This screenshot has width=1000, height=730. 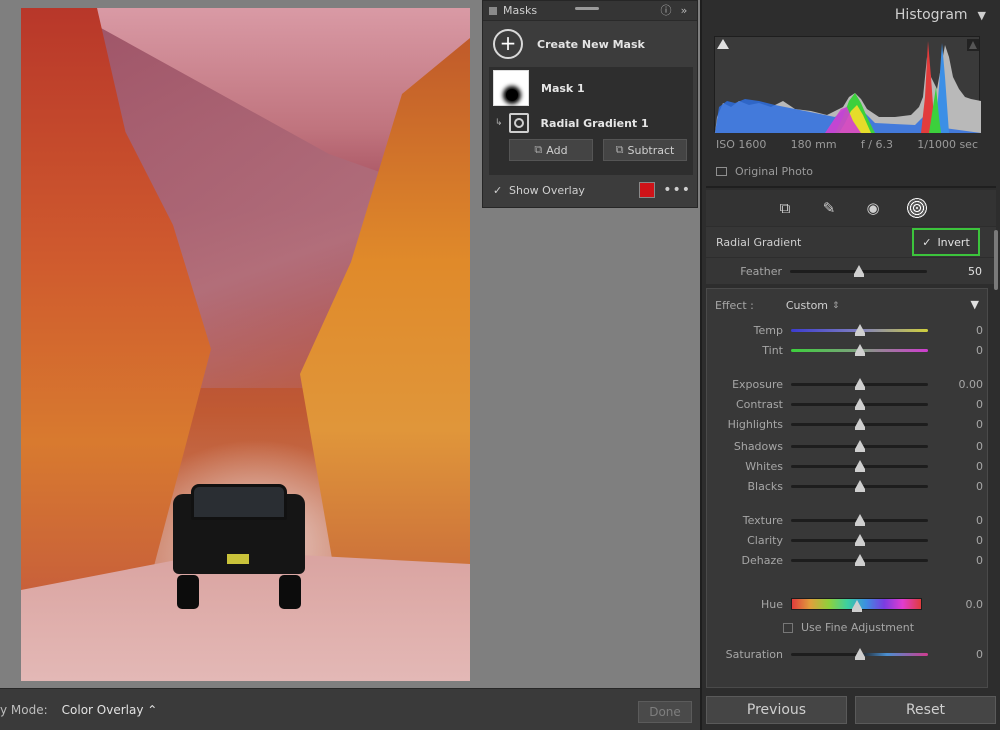 I want to click on contrast-row: Contrast 0, so click(x=847, y=404).